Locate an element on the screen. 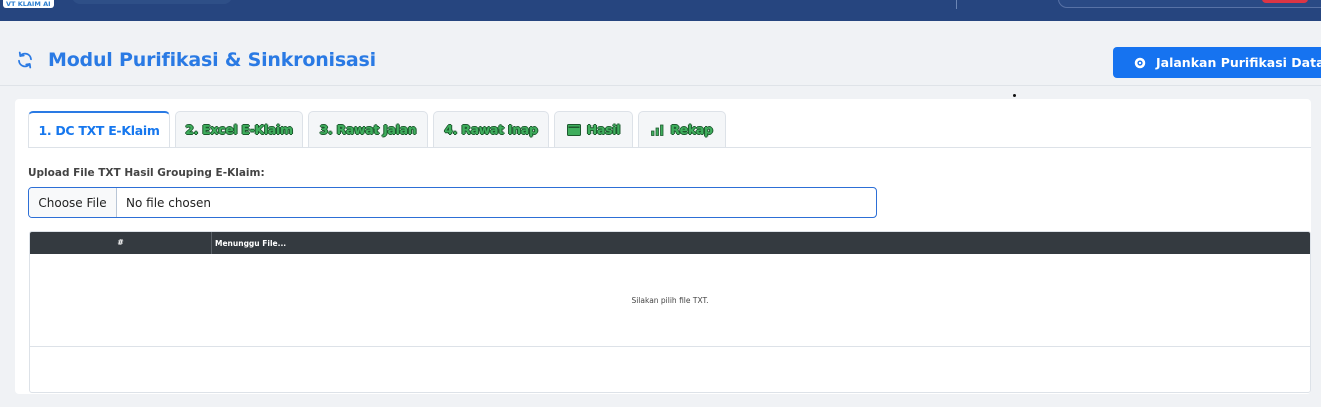 This screenshot has height=407, width=1321. logo-wordmark is located at coordinates (152, 2).